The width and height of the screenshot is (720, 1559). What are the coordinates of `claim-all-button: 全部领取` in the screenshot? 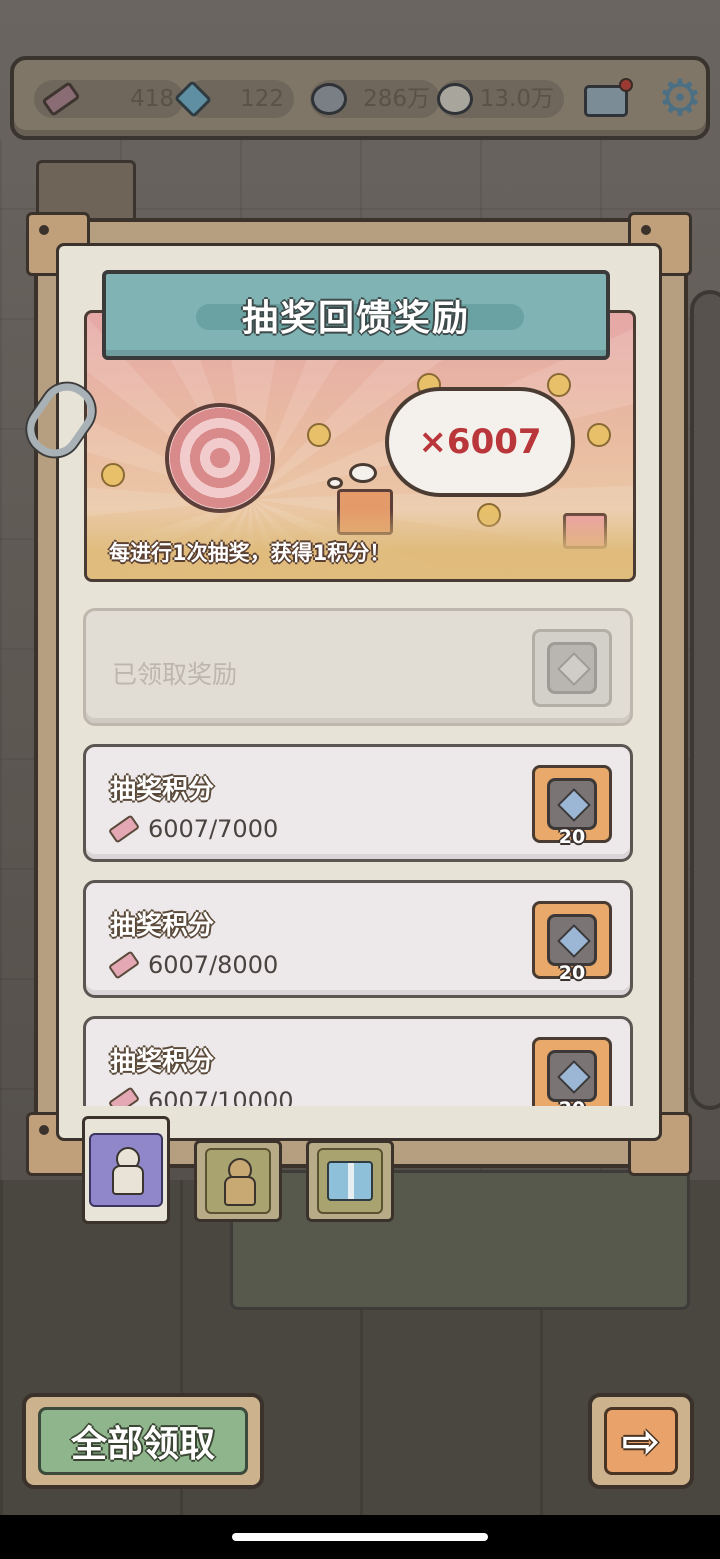 It's located at (143, 1441).